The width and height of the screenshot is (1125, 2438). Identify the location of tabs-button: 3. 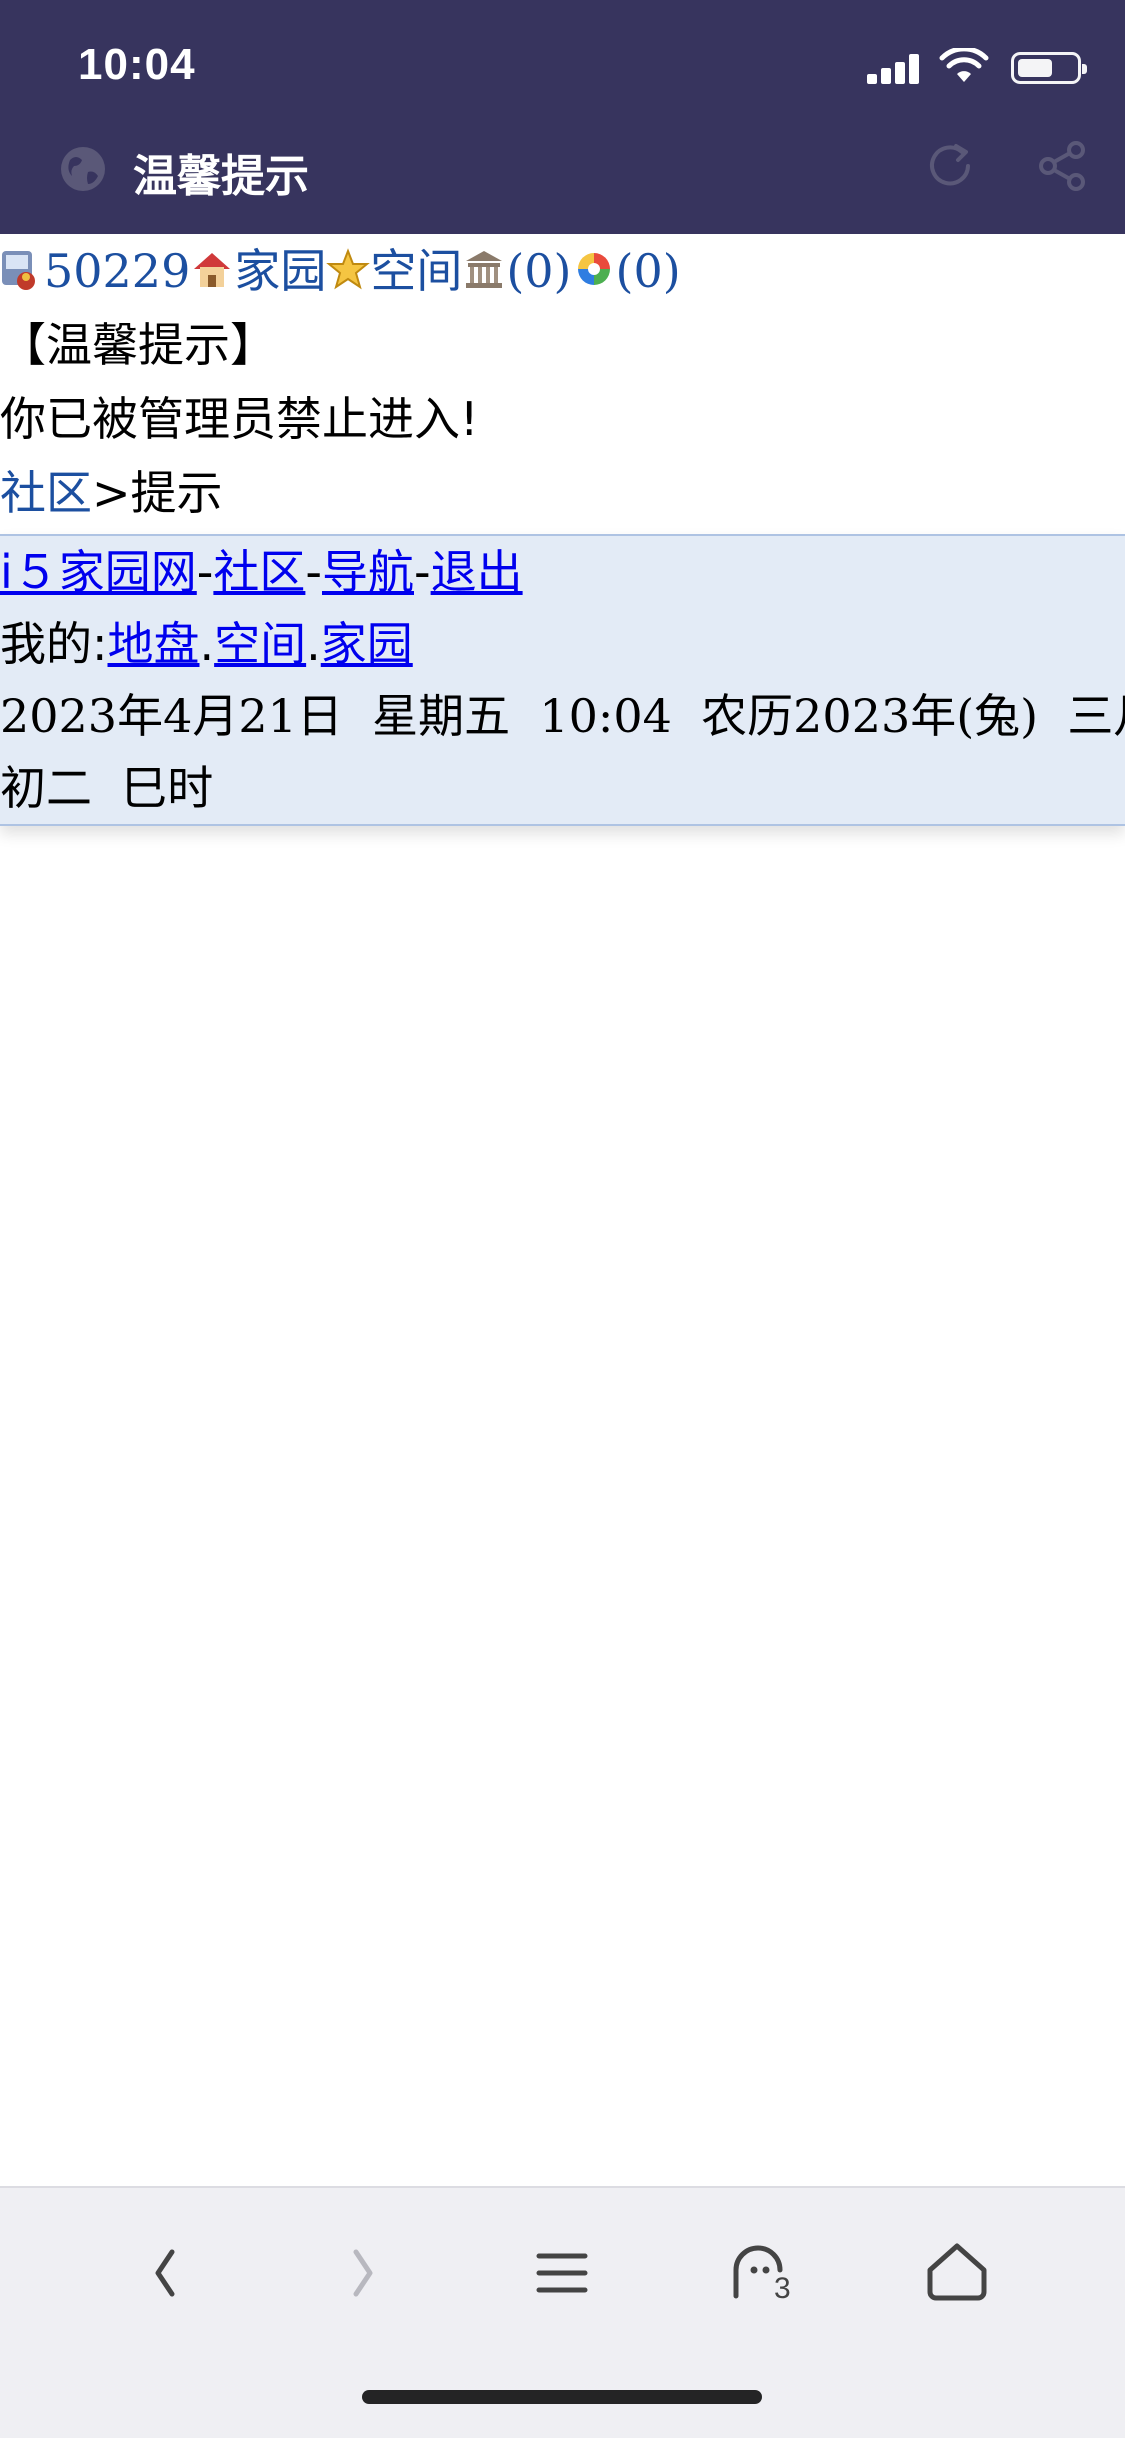
(761, 2273).